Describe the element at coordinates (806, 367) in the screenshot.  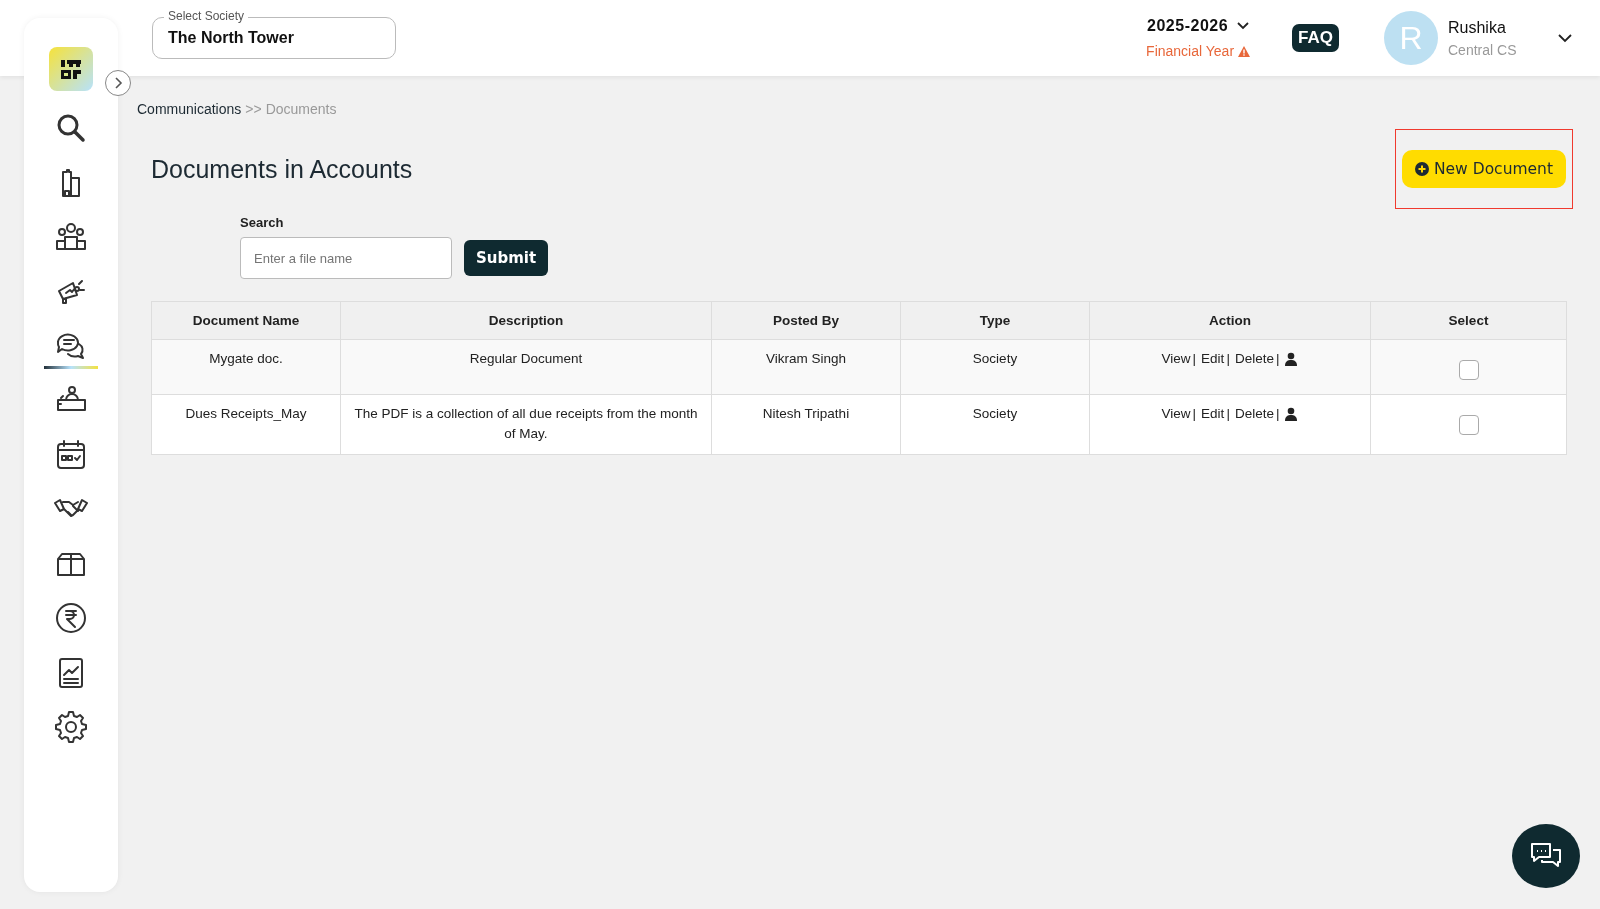
I see `table-cell: Vikram Singh` at that location.